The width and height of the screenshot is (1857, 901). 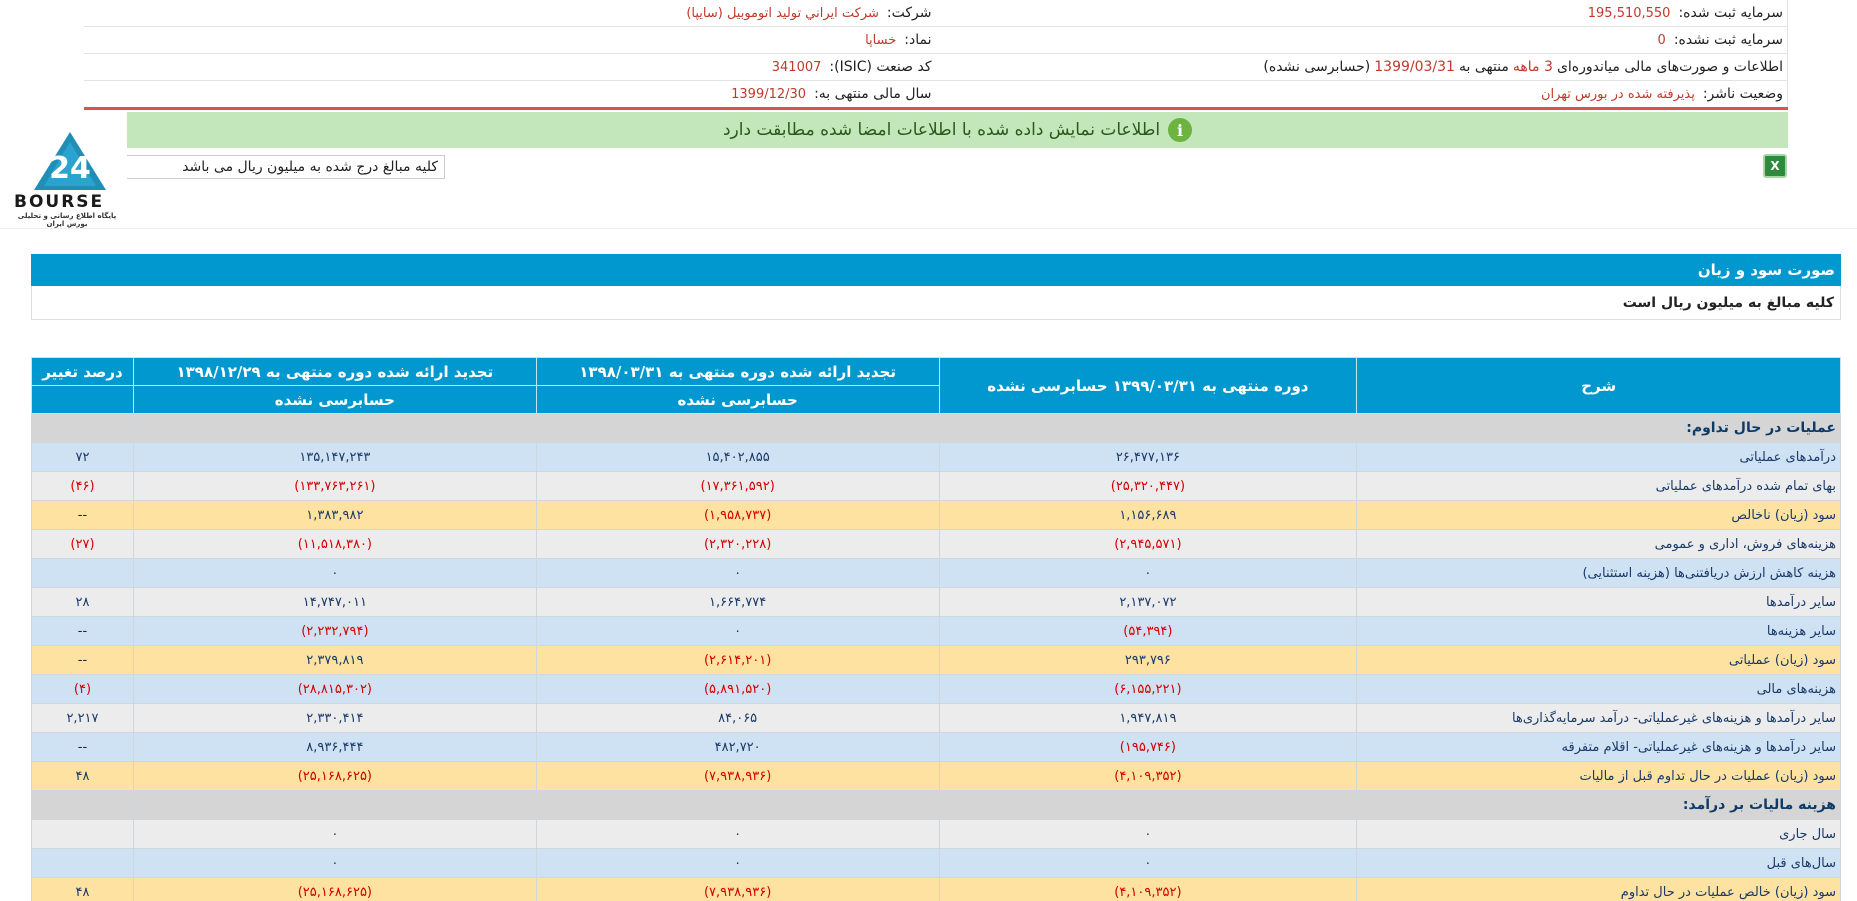 I want to click on cell-change-percent: ۷۲, so click(x=82, y=457).